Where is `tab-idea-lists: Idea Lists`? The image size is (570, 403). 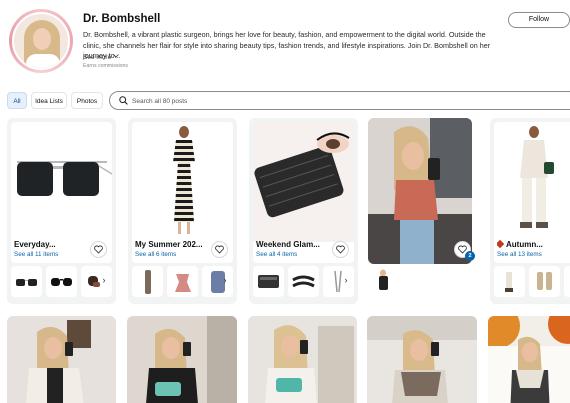
tab-idea-lists: Idea Lists is located at coordinates (49, 100).